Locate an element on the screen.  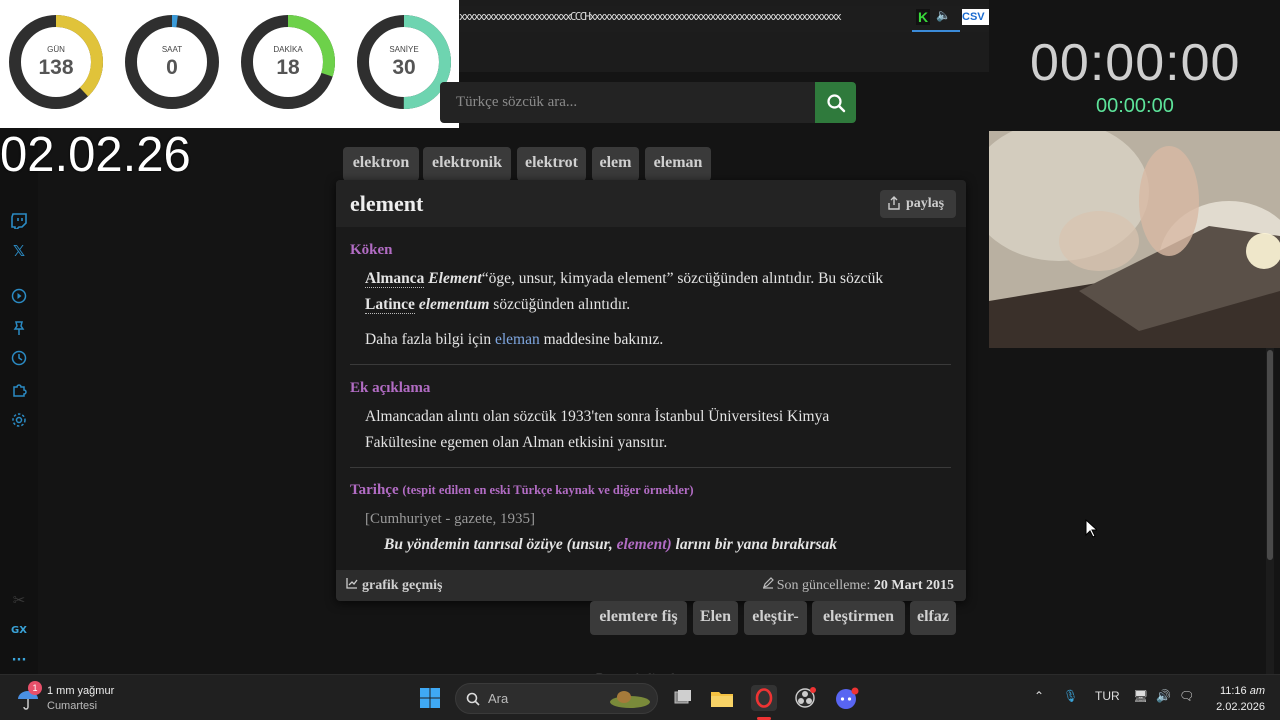
weather-badge: 1 is located at coordinates (35, 688).